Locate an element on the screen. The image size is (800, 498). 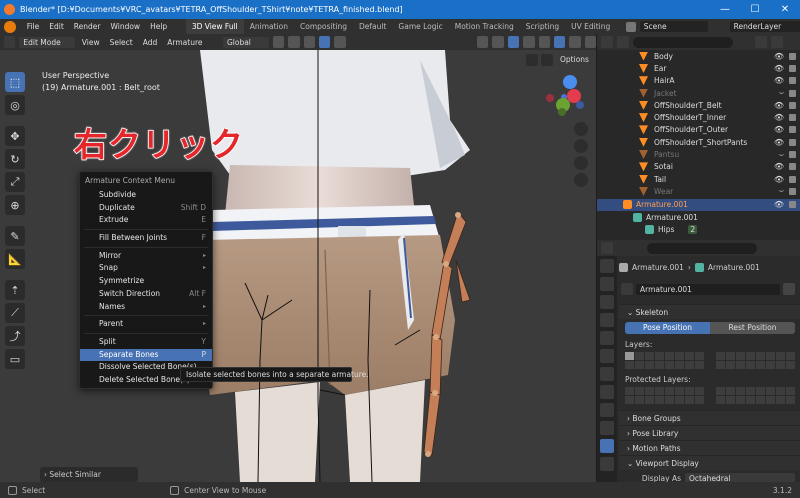
workspace-tab-game-logic: Game Logic is located at coordinates (420, 26).